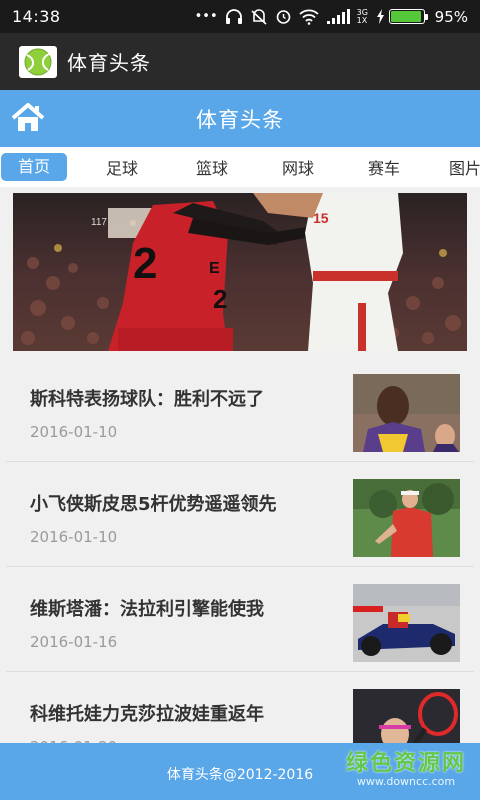 This screenshot has width=480, height=800. What do you see at coordinates (38, 61) in the screenshot?
I see `tennis-ball-icon` at bounding box center [38, 61].